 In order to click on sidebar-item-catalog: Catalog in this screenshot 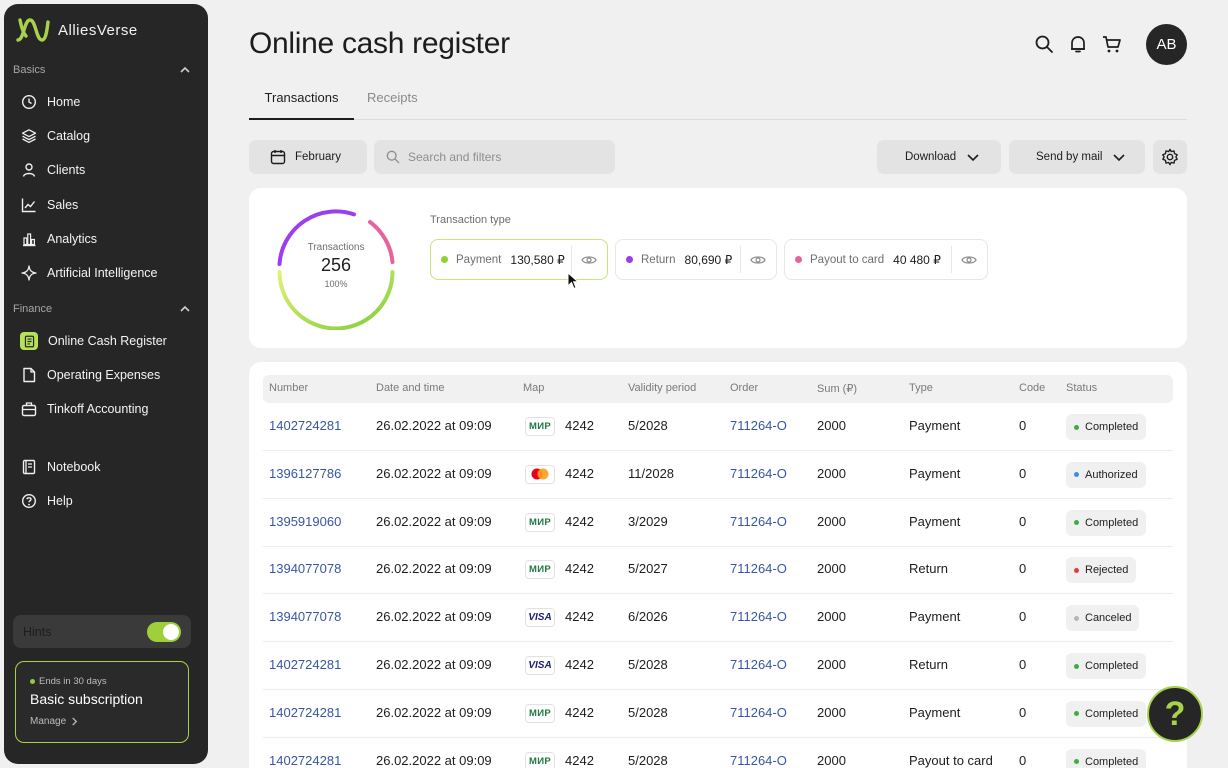, I will do `click(103, 136)`.